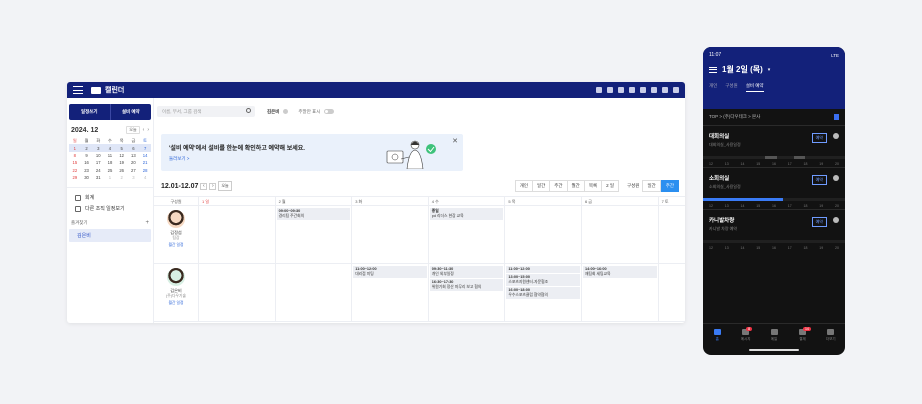  Describe the element at coordinates (87, 155) in the screenshot. I see `mini-cal-day: 9` at that location.